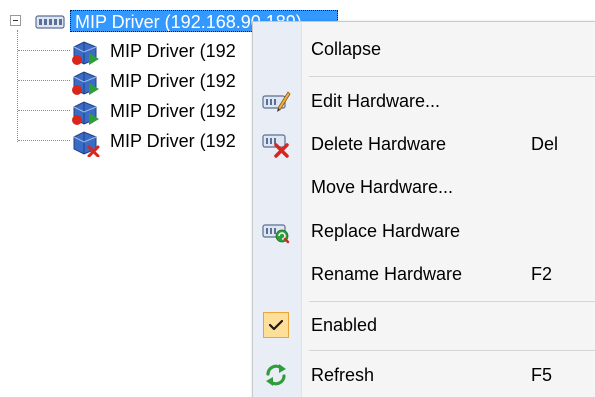  Describe the element at coordinates (346, 49) in the screenshot. I see `menu-item-label: Collapse` at that location.